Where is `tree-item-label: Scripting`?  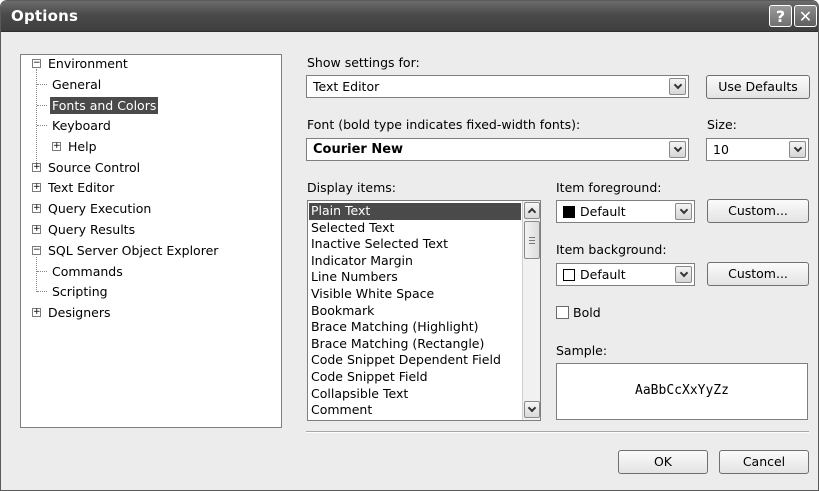 tree-item-label: Scripting is located at coordinates (80, 291).